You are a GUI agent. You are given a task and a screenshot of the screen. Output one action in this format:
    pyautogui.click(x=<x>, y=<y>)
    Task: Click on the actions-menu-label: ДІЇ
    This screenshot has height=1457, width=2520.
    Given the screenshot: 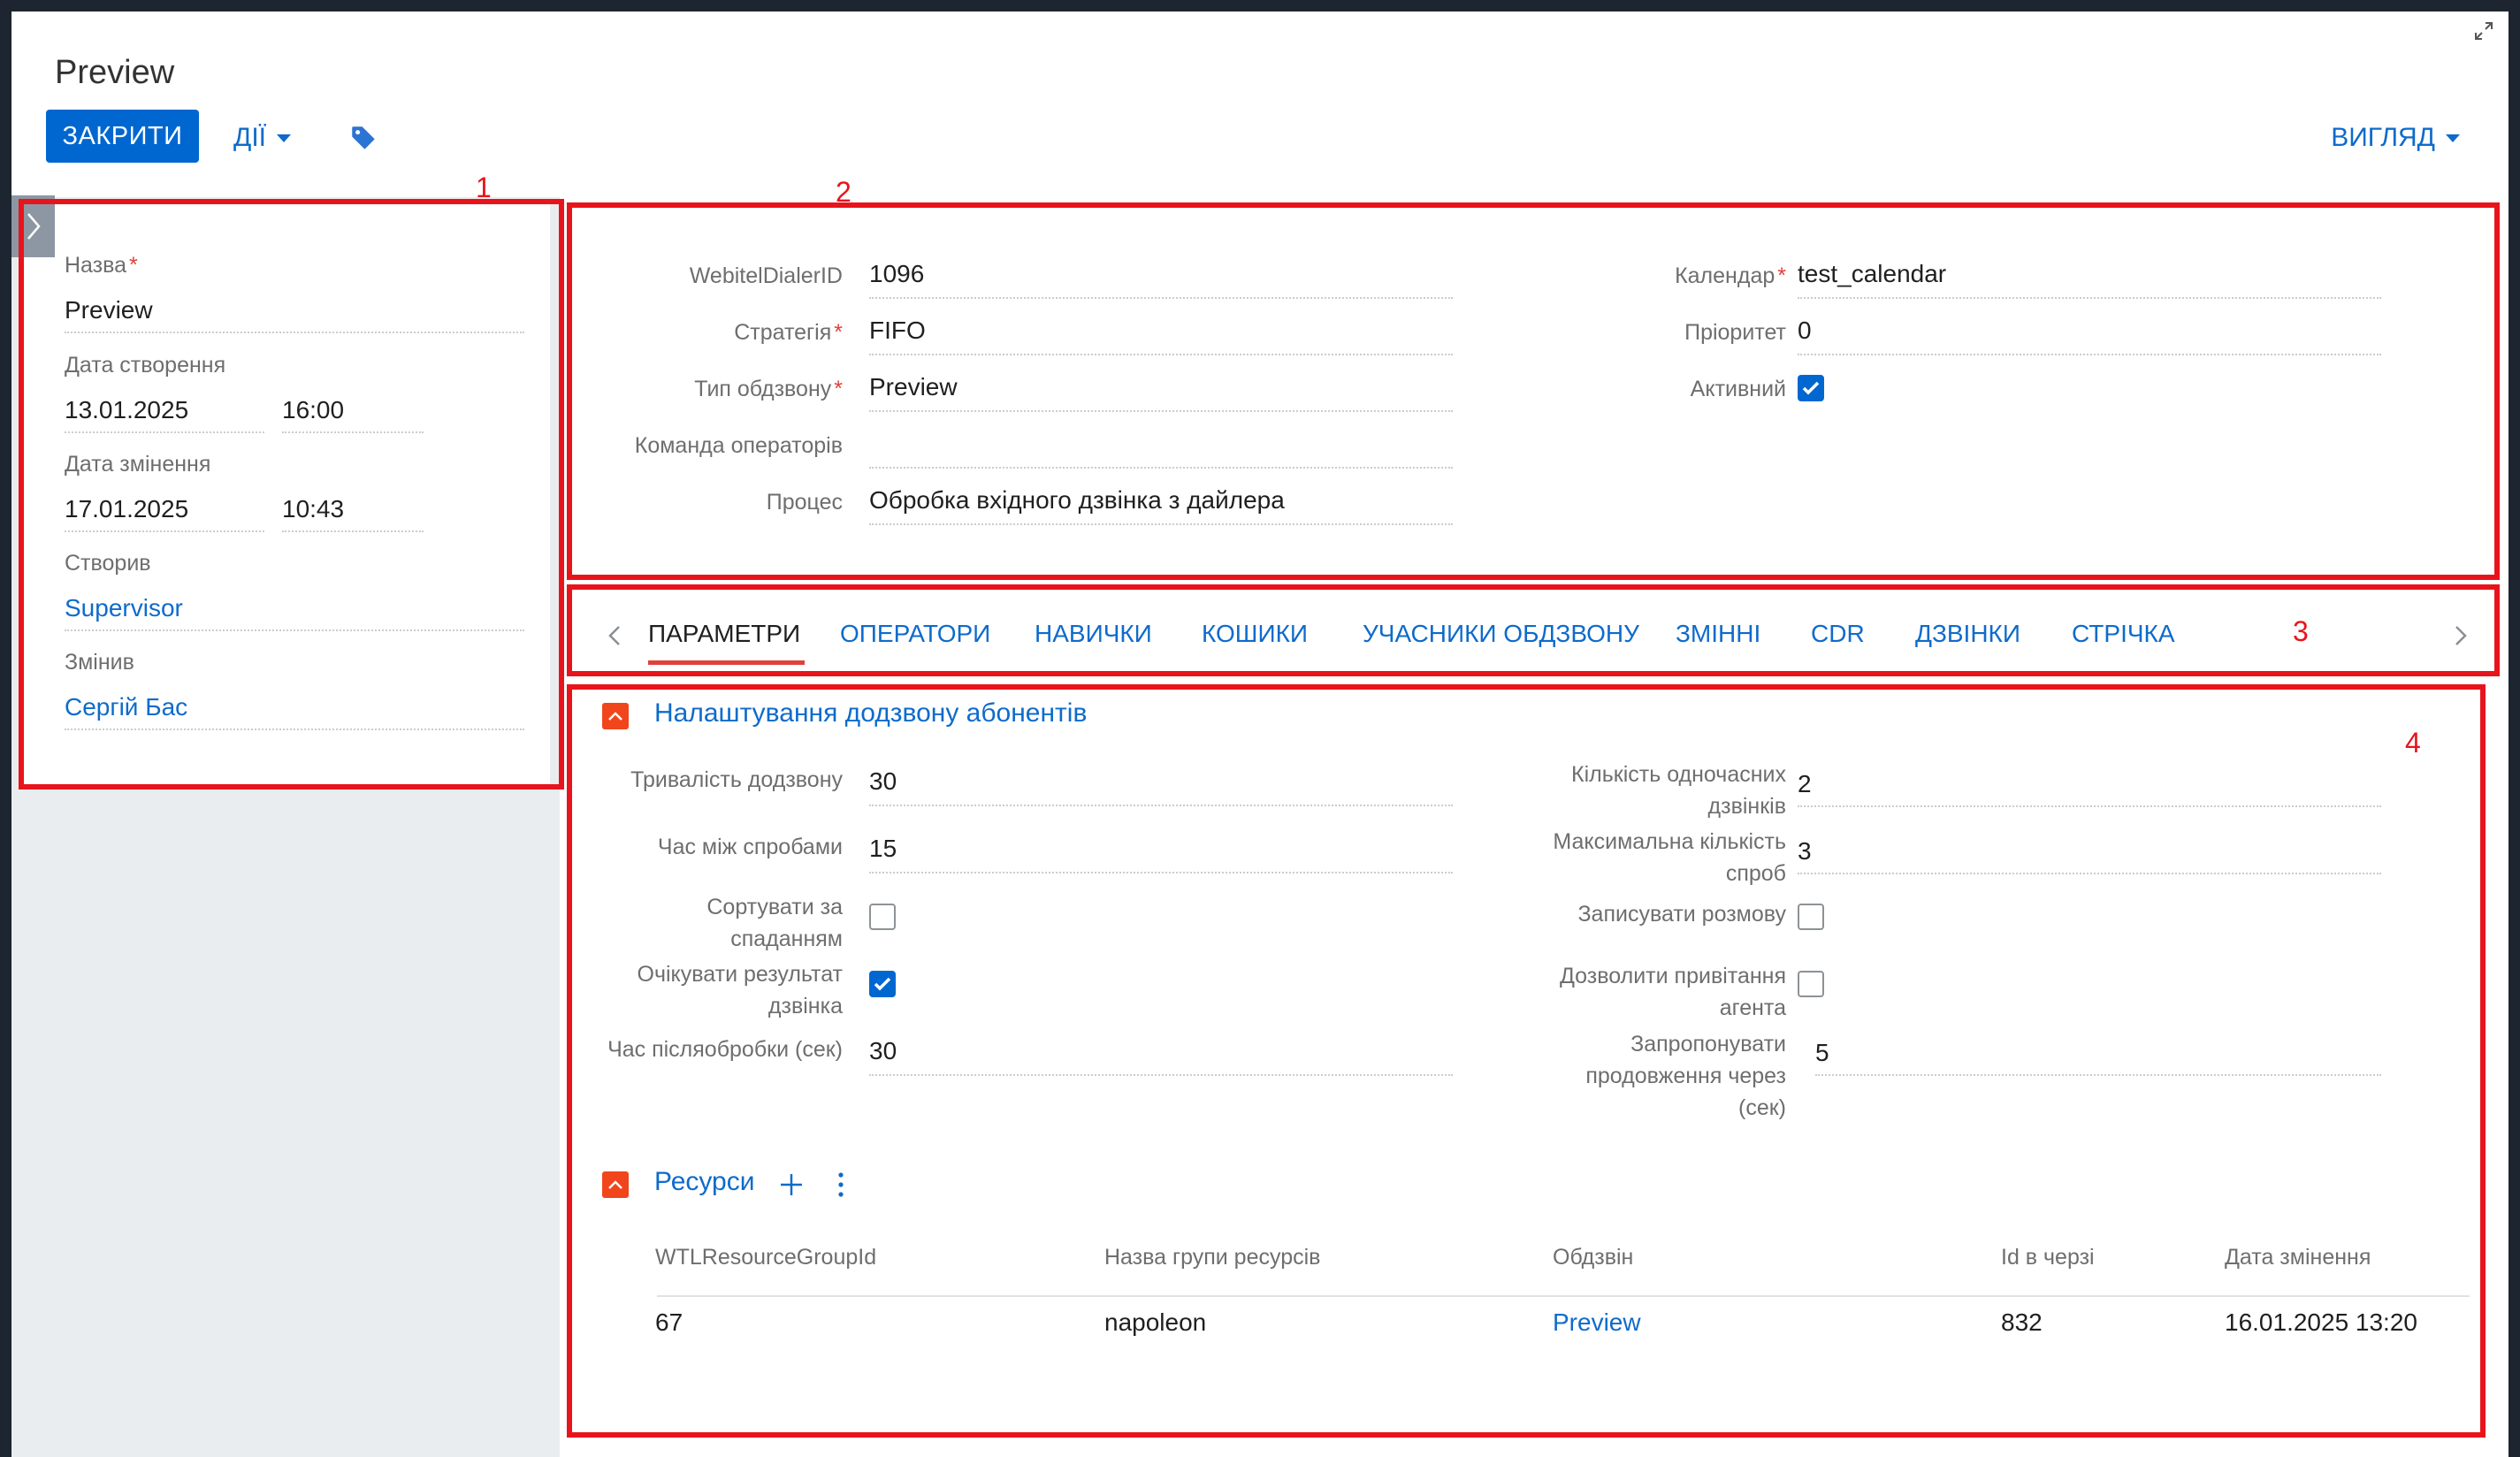 What is the action you would take?
    pyautogui.click(x=249, y=137)
    